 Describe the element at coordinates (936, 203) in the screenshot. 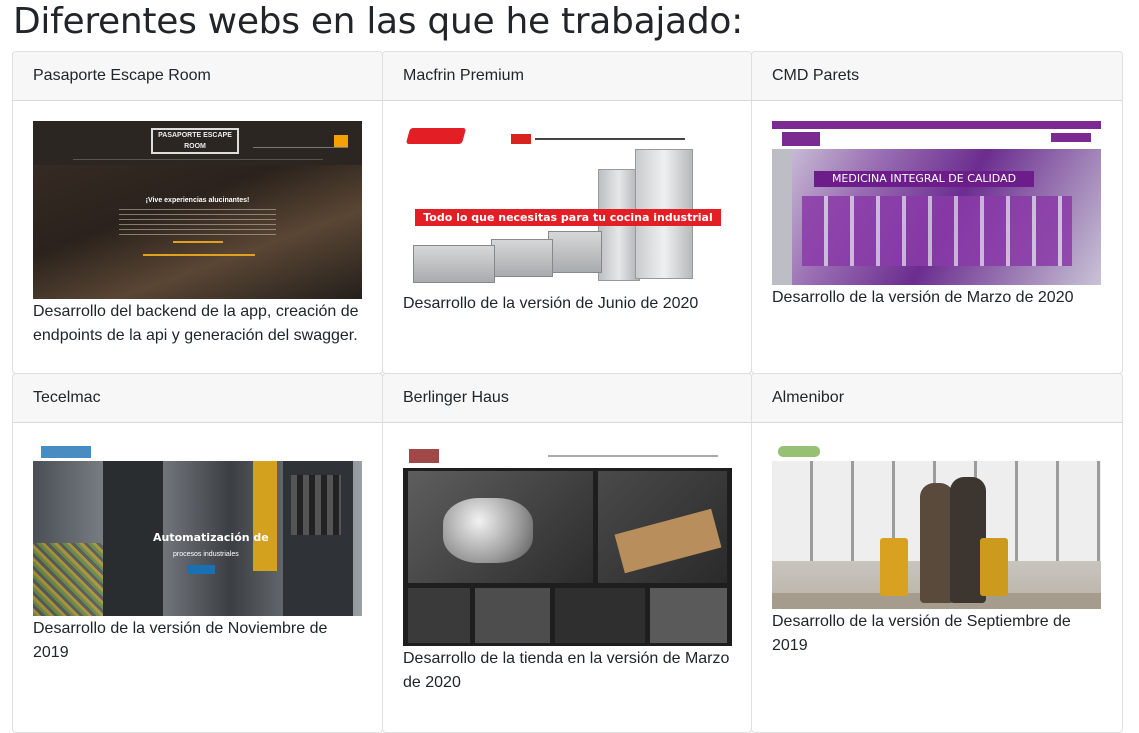

I see `project-screenshot-cmd-parets: MEDICINA INTEGRAL DE CALIDAD` at that location.